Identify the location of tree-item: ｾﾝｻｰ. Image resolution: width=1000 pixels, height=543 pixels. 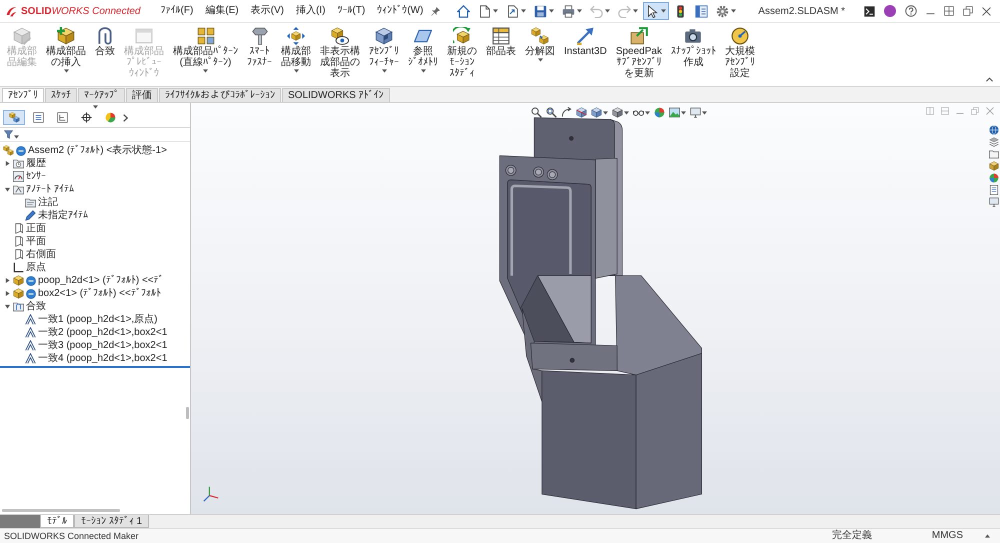
(95, 176).